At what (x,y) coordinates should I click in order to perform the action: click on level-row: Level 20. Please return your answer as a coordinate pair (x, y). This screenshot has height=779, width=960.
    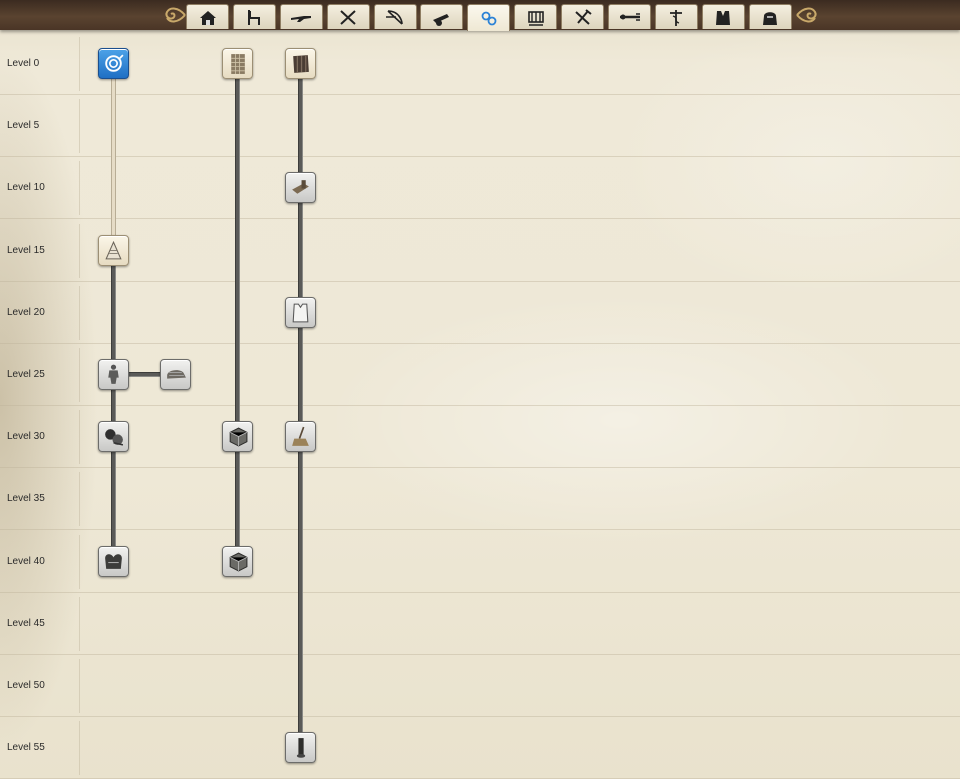
    Looking at the image, I should click on (480, 313).